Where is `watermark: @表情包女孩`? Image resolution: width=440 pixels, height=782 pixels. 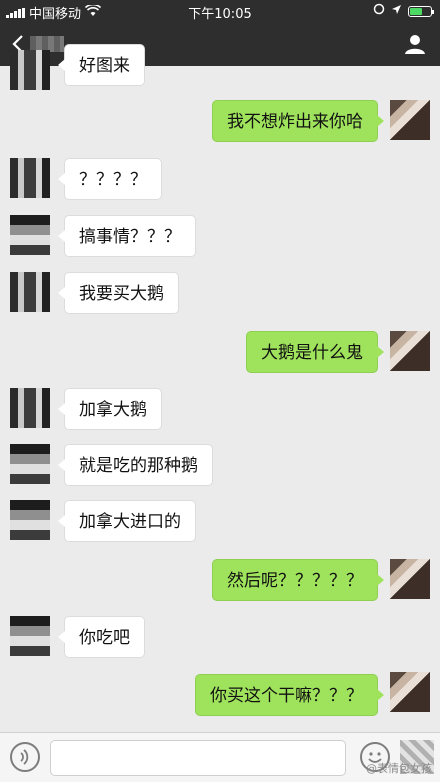 watermark: @表情包女孩 is located at coordinates (399, 768).